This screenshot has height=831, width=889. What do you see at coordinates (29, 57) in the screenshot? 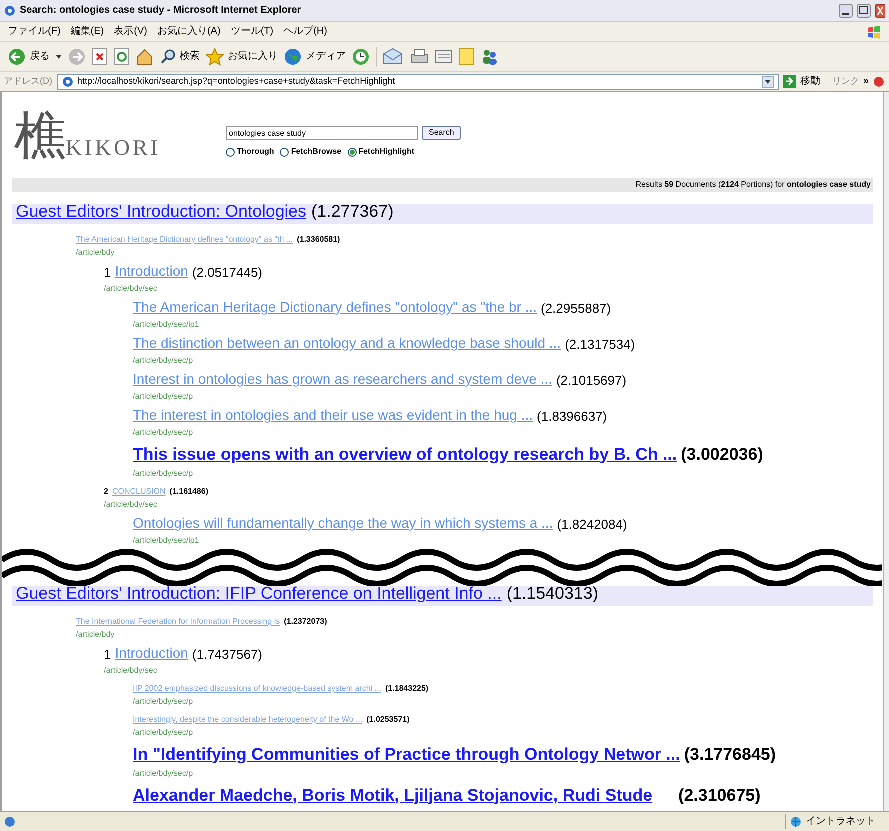
I see `back-button: 戻る` at bounding box center [29, 57].